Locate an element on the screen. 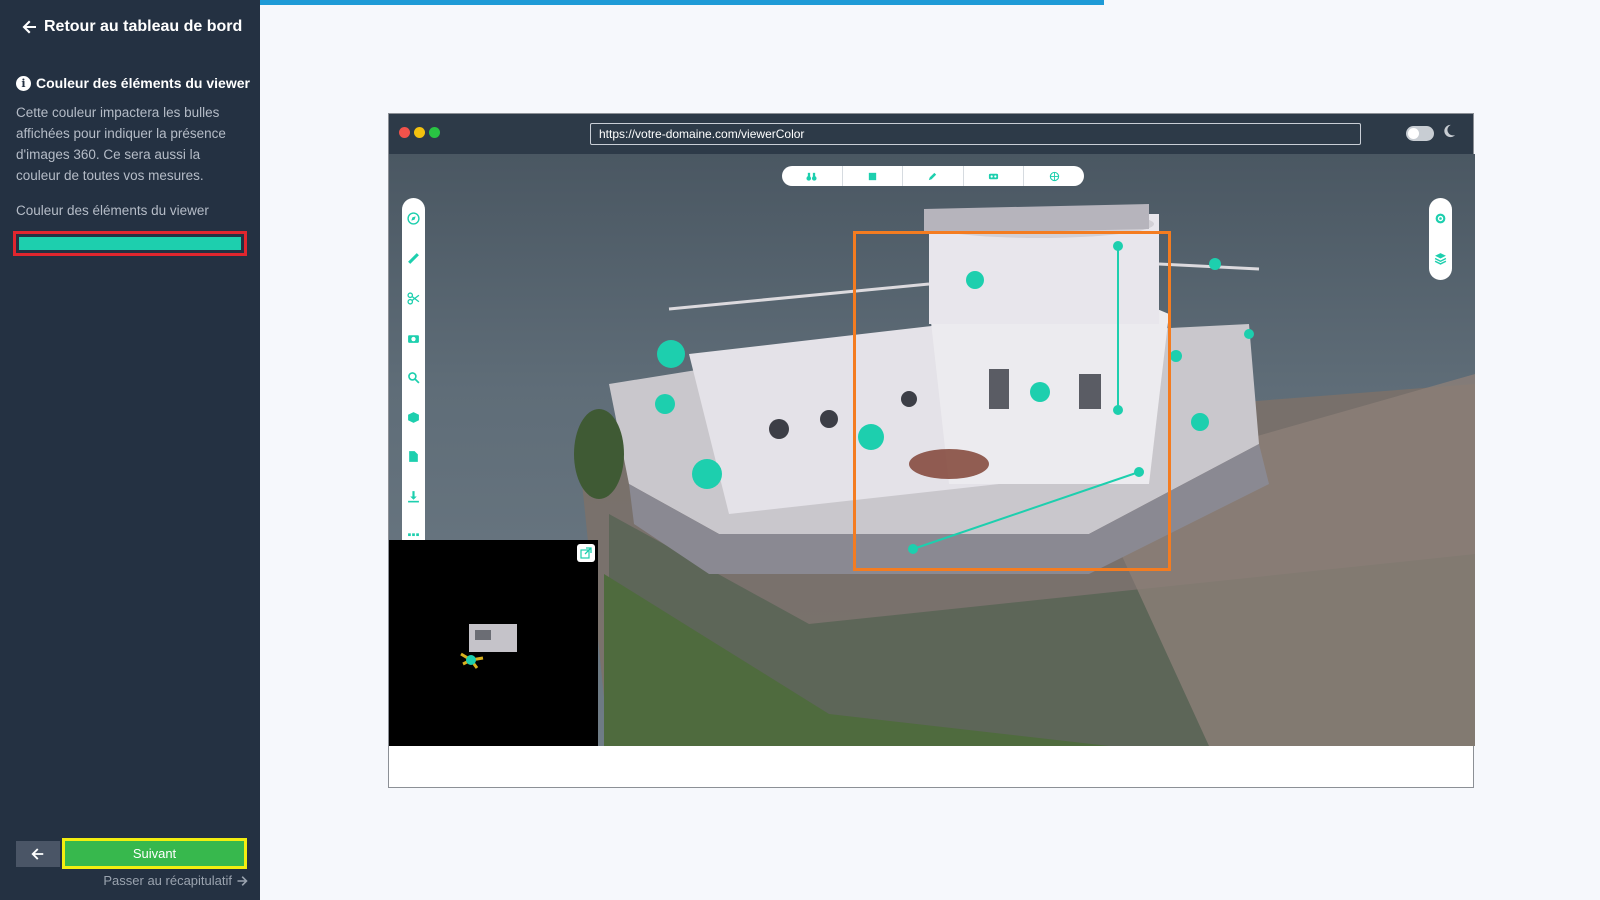  wizard-progress-bar is located at coordinates (930, 2).